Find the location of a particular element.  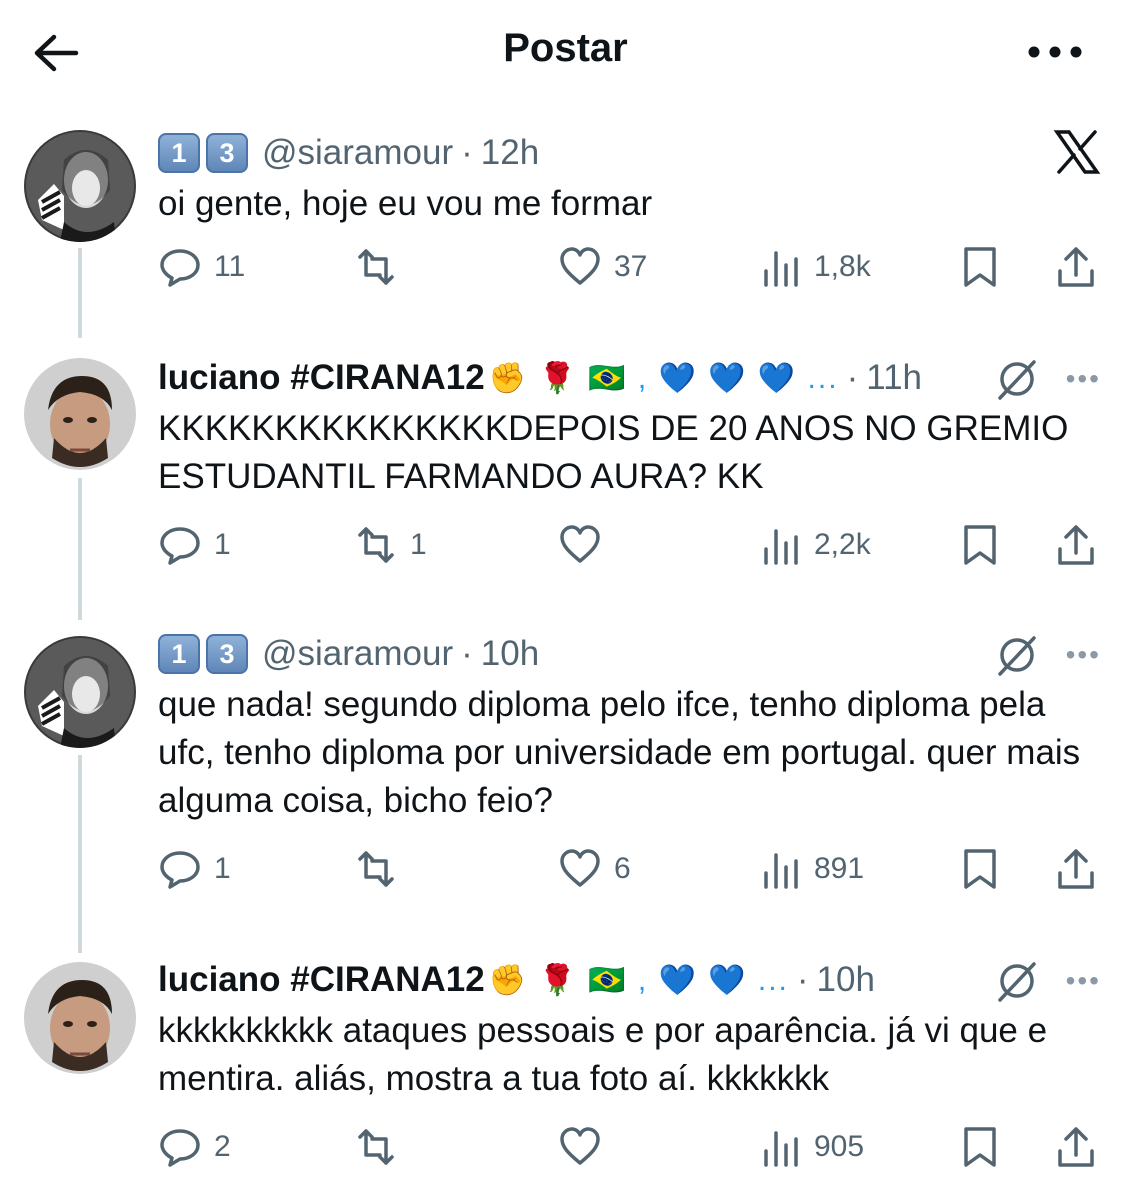

view-count: 905 is located at coordinates (839, 1146).